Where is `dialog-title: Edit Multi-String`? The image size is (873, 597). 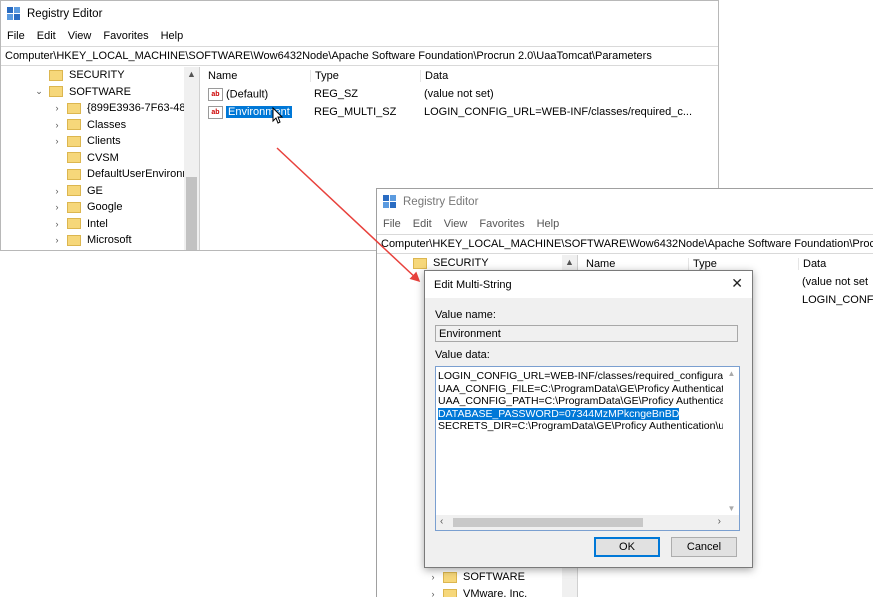 dialog-title: Edit Multi-String is located at coordinates (473, 284).